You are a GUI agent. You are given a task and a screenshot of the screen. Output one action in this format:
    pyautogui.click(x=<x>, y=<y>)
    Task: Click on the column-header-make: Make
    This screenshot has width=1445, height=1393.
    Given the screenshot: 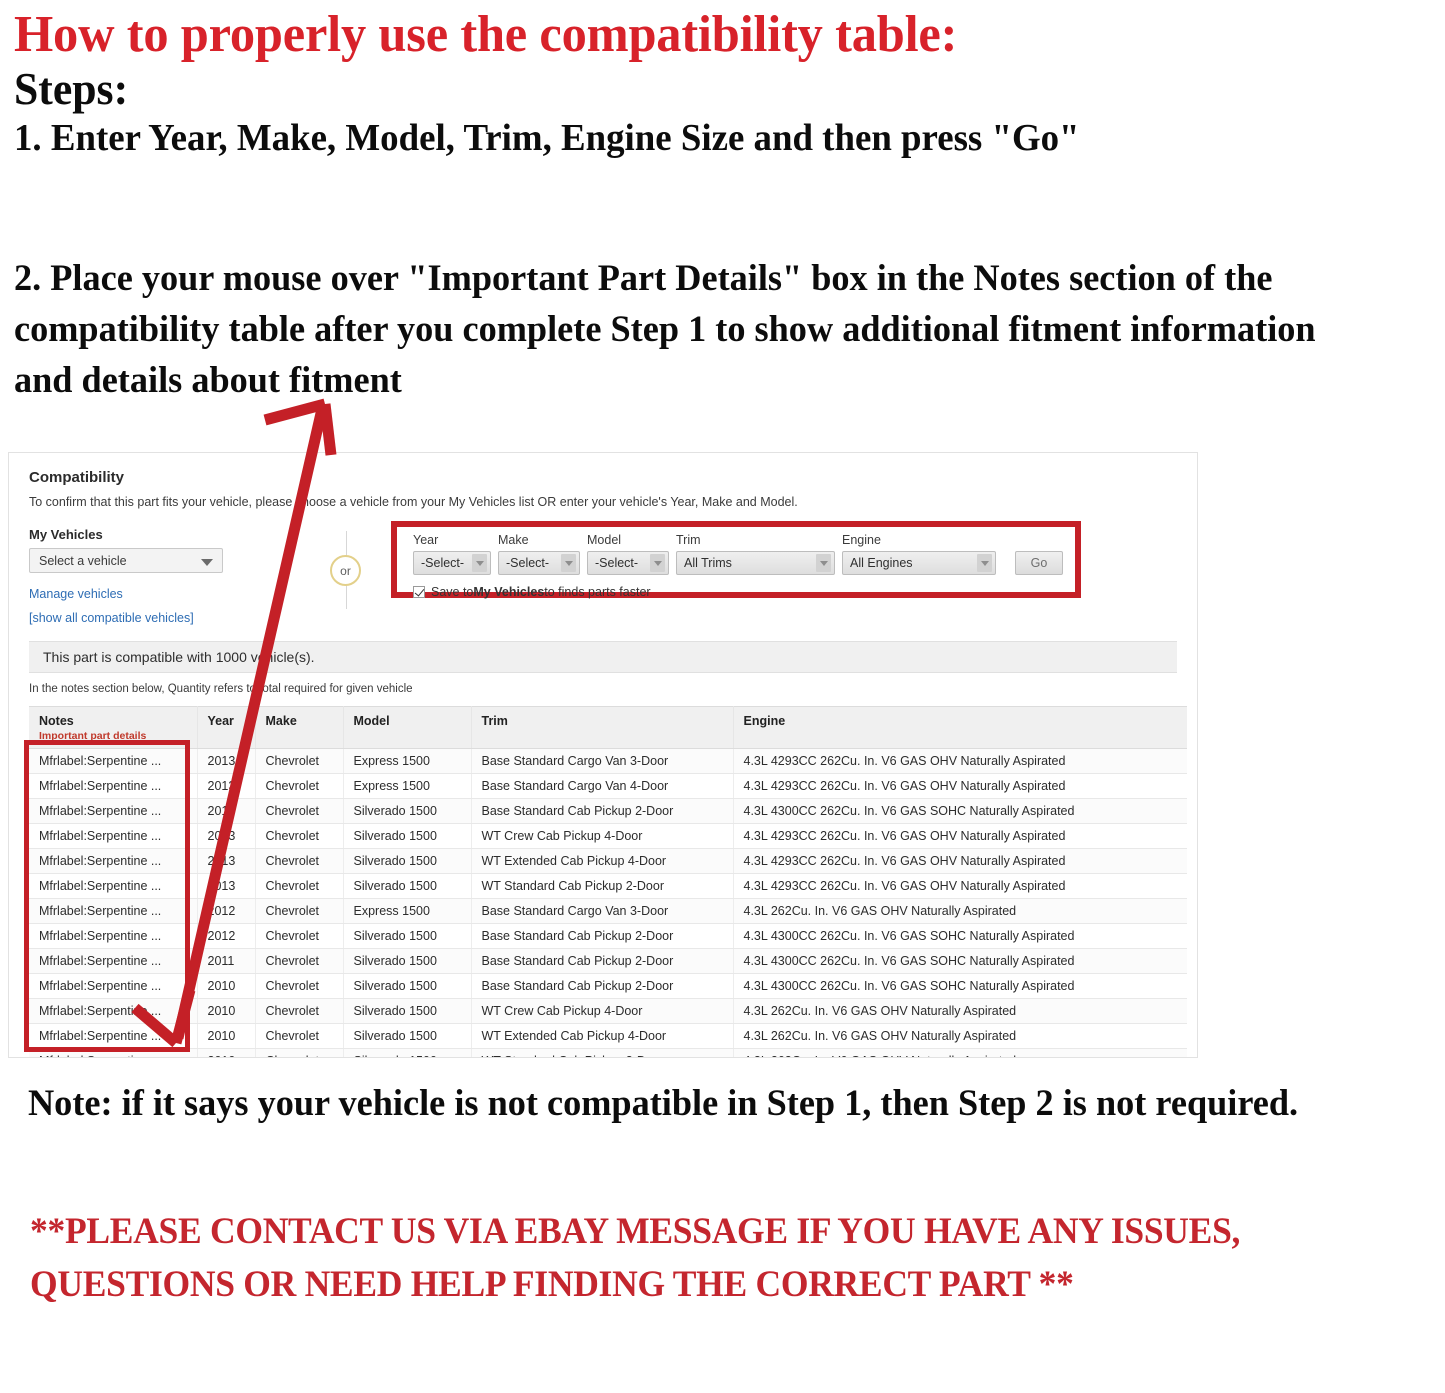 What is the action you would take?
    pyautogui.click(x=299, y=727)
    